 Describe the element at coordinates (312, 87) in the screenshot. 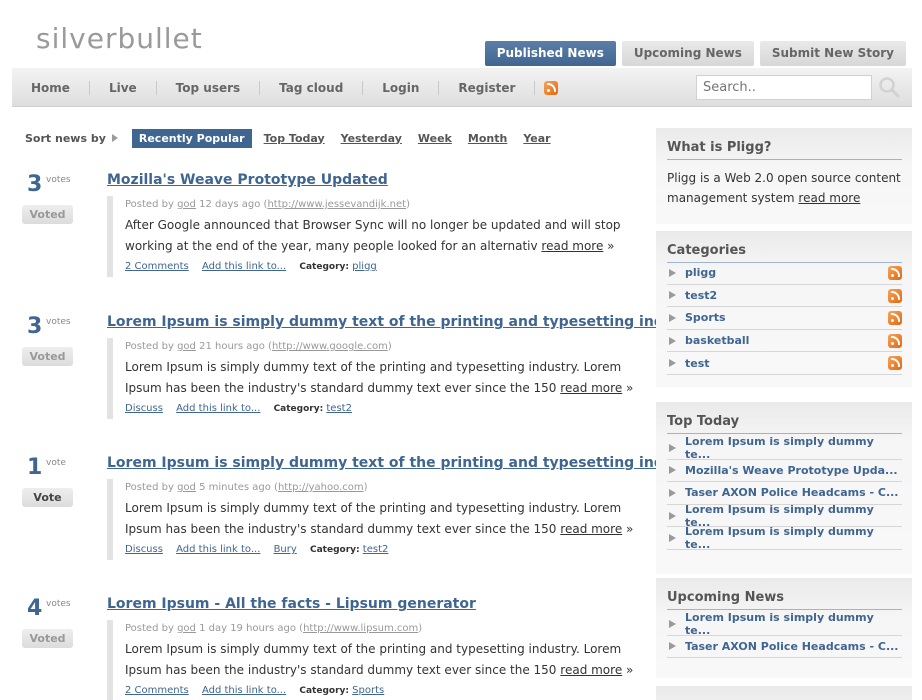

I see `nav-tag-cloud: Tag cloud` at that location.